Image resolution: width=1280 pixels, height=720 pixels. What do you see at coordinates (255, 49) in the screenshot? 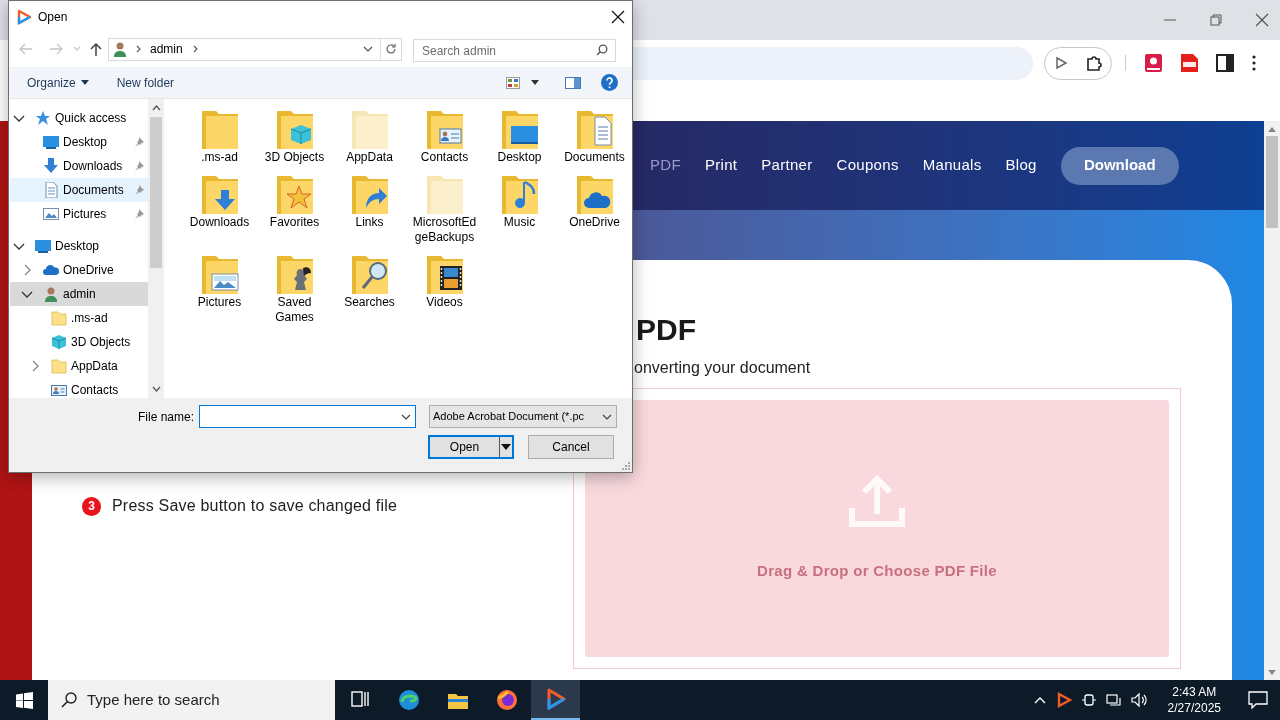
I see `address-field: admin` at bounding box center [255, 49].